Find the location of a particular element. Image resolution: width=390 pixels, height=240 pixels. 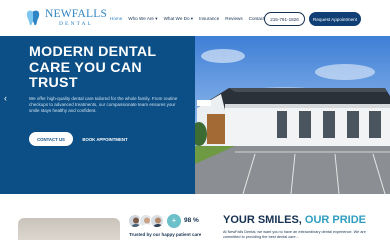

brand-subtitle: DENTAL is located at coordinates (76, 23).